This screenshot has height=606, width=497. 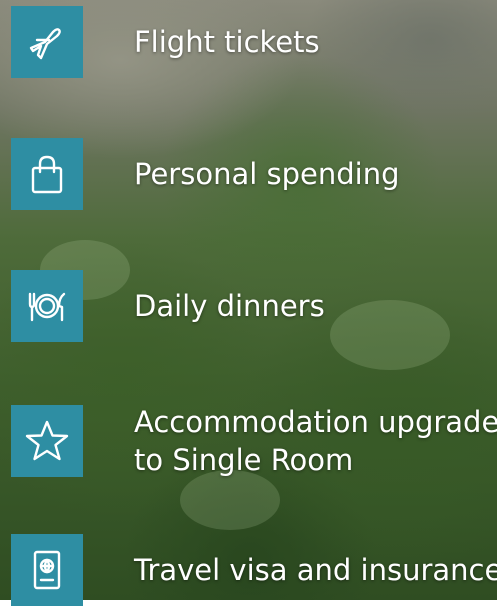 I want to click on item-label: Daily dinners, so click(x=229, y=306).